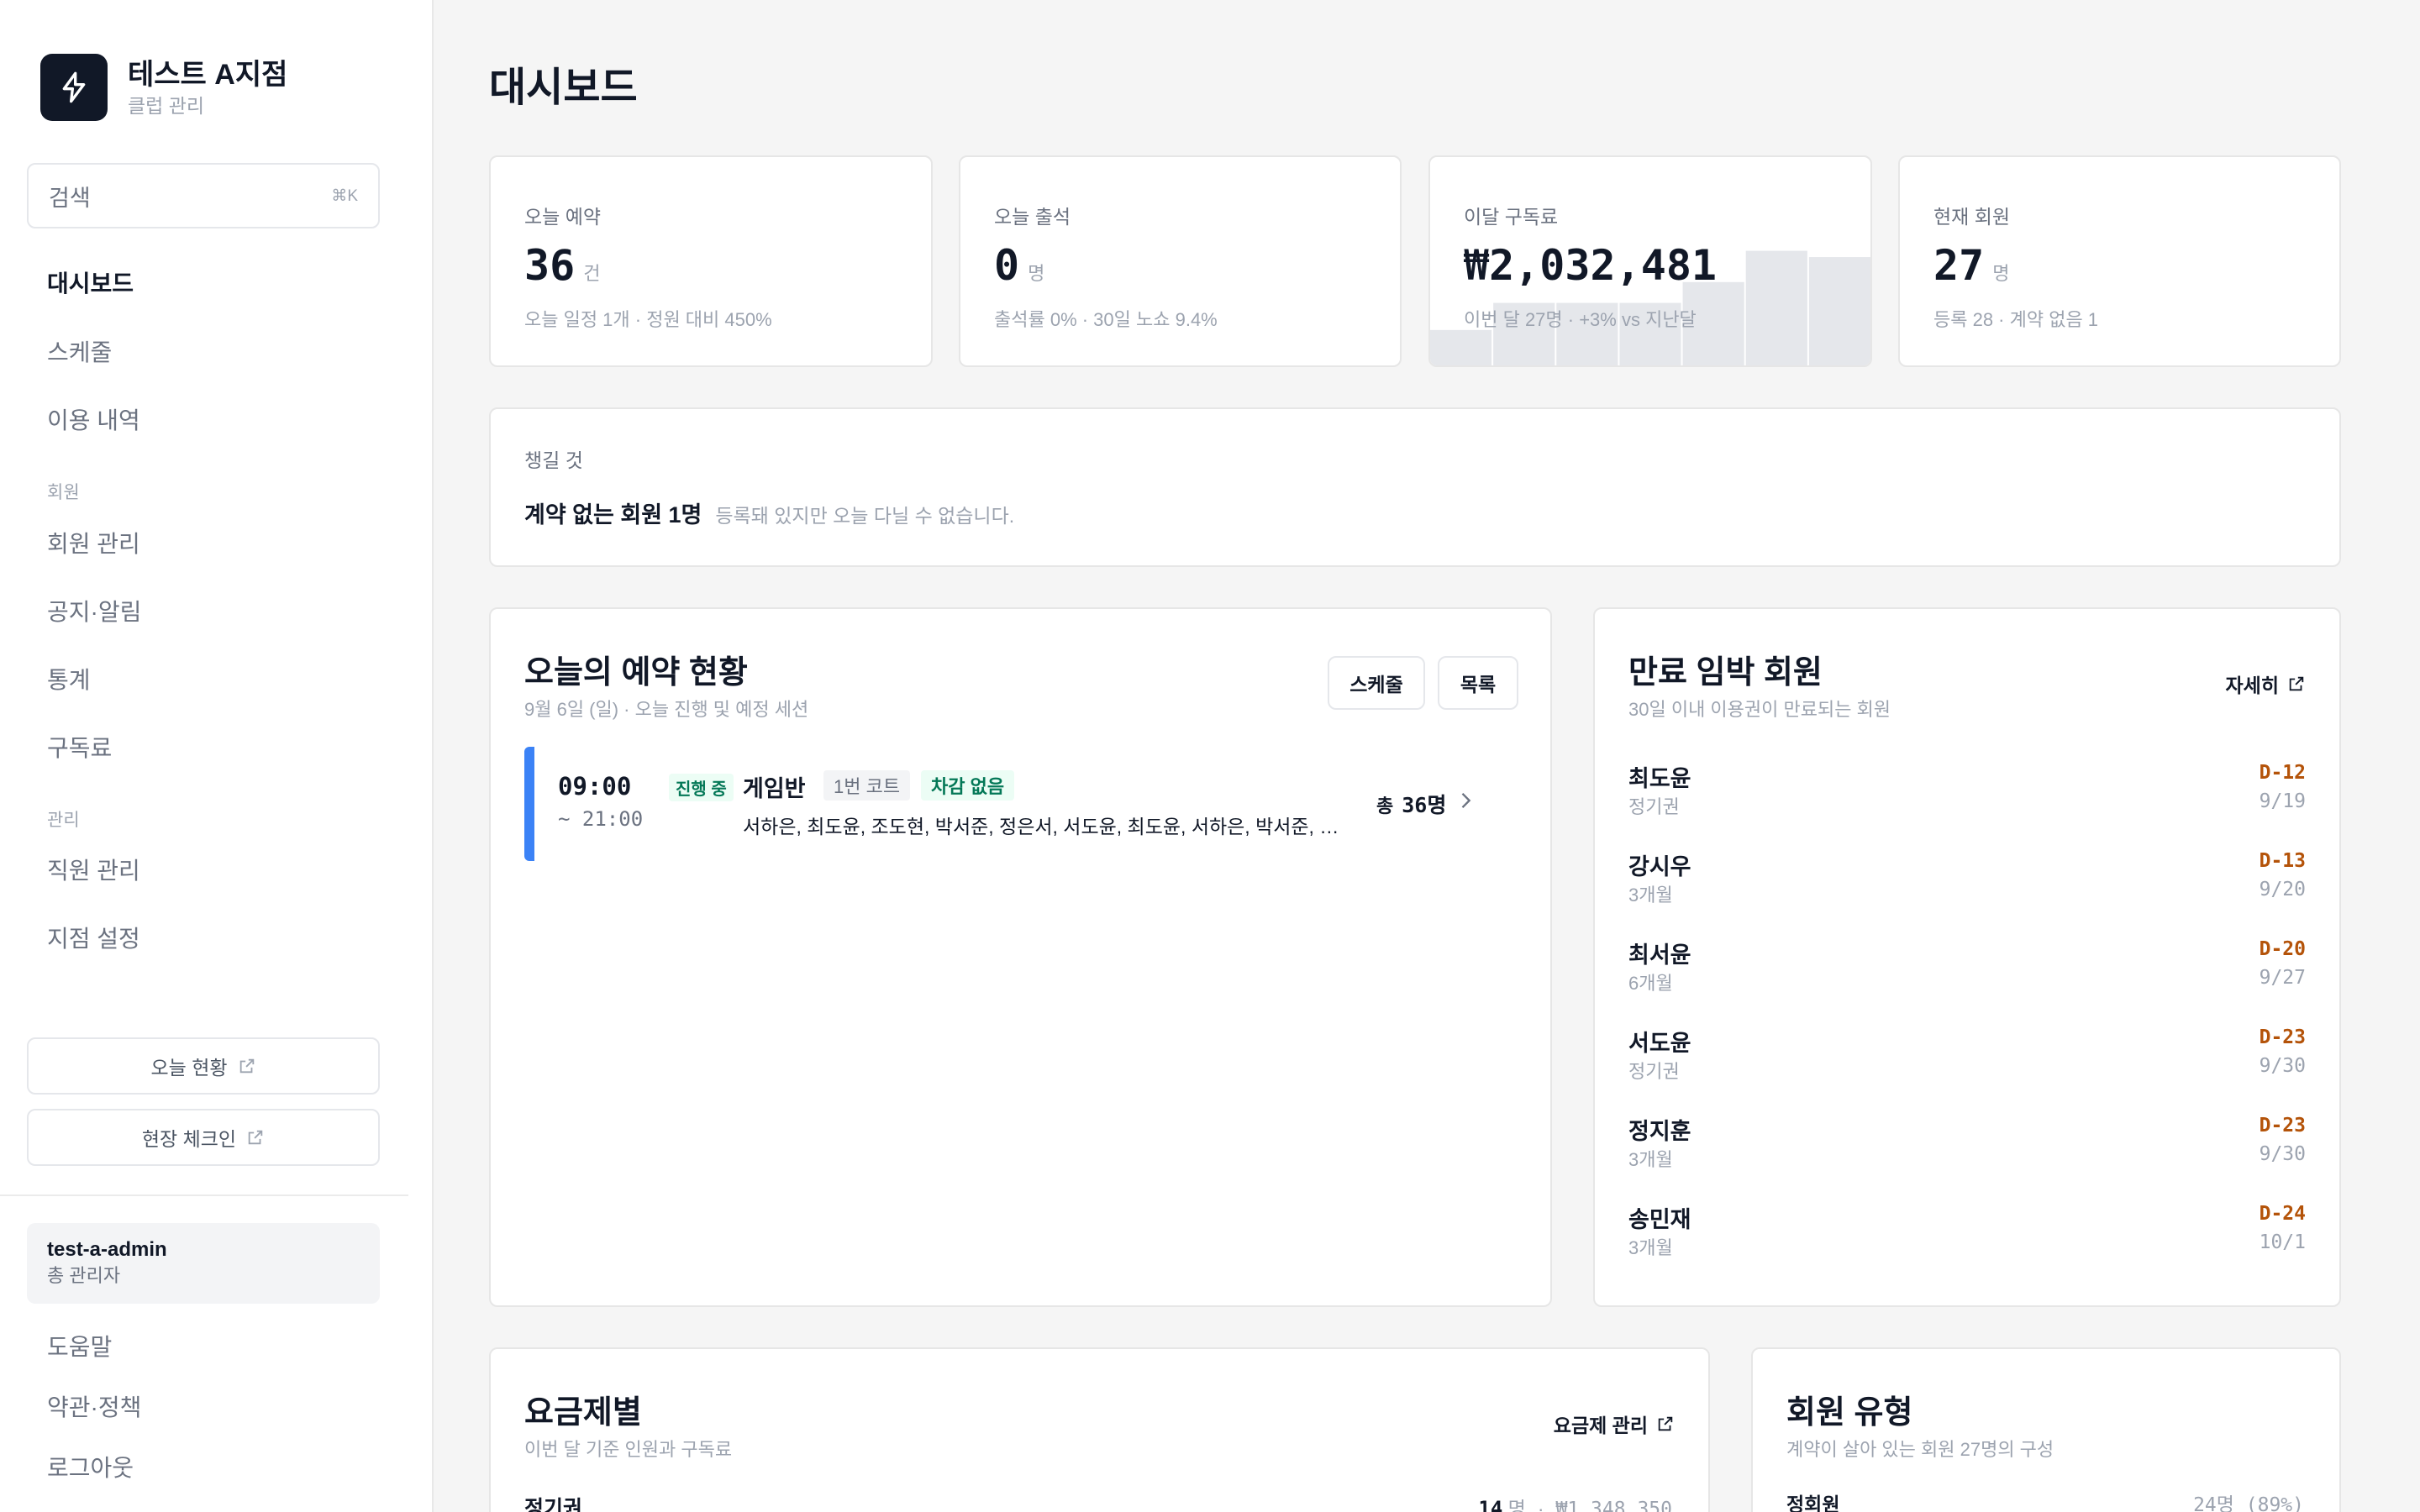 The height and width of the screenshot is (1512, 2420). I want to click on kpi-value: 36, so click(550, 265).